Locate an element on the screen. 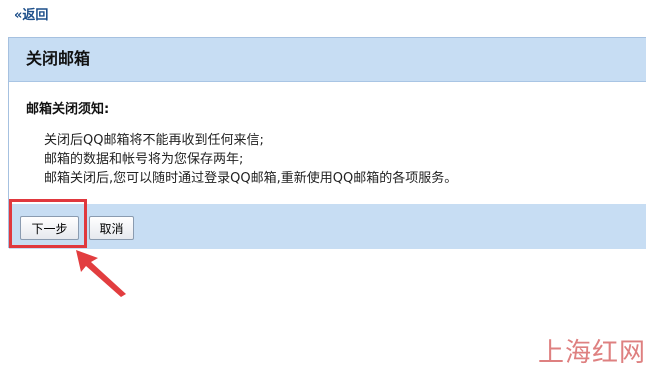 The image size is (646, 369). panel-footer: 下一步 取消 is located at coordinates (327, 226).